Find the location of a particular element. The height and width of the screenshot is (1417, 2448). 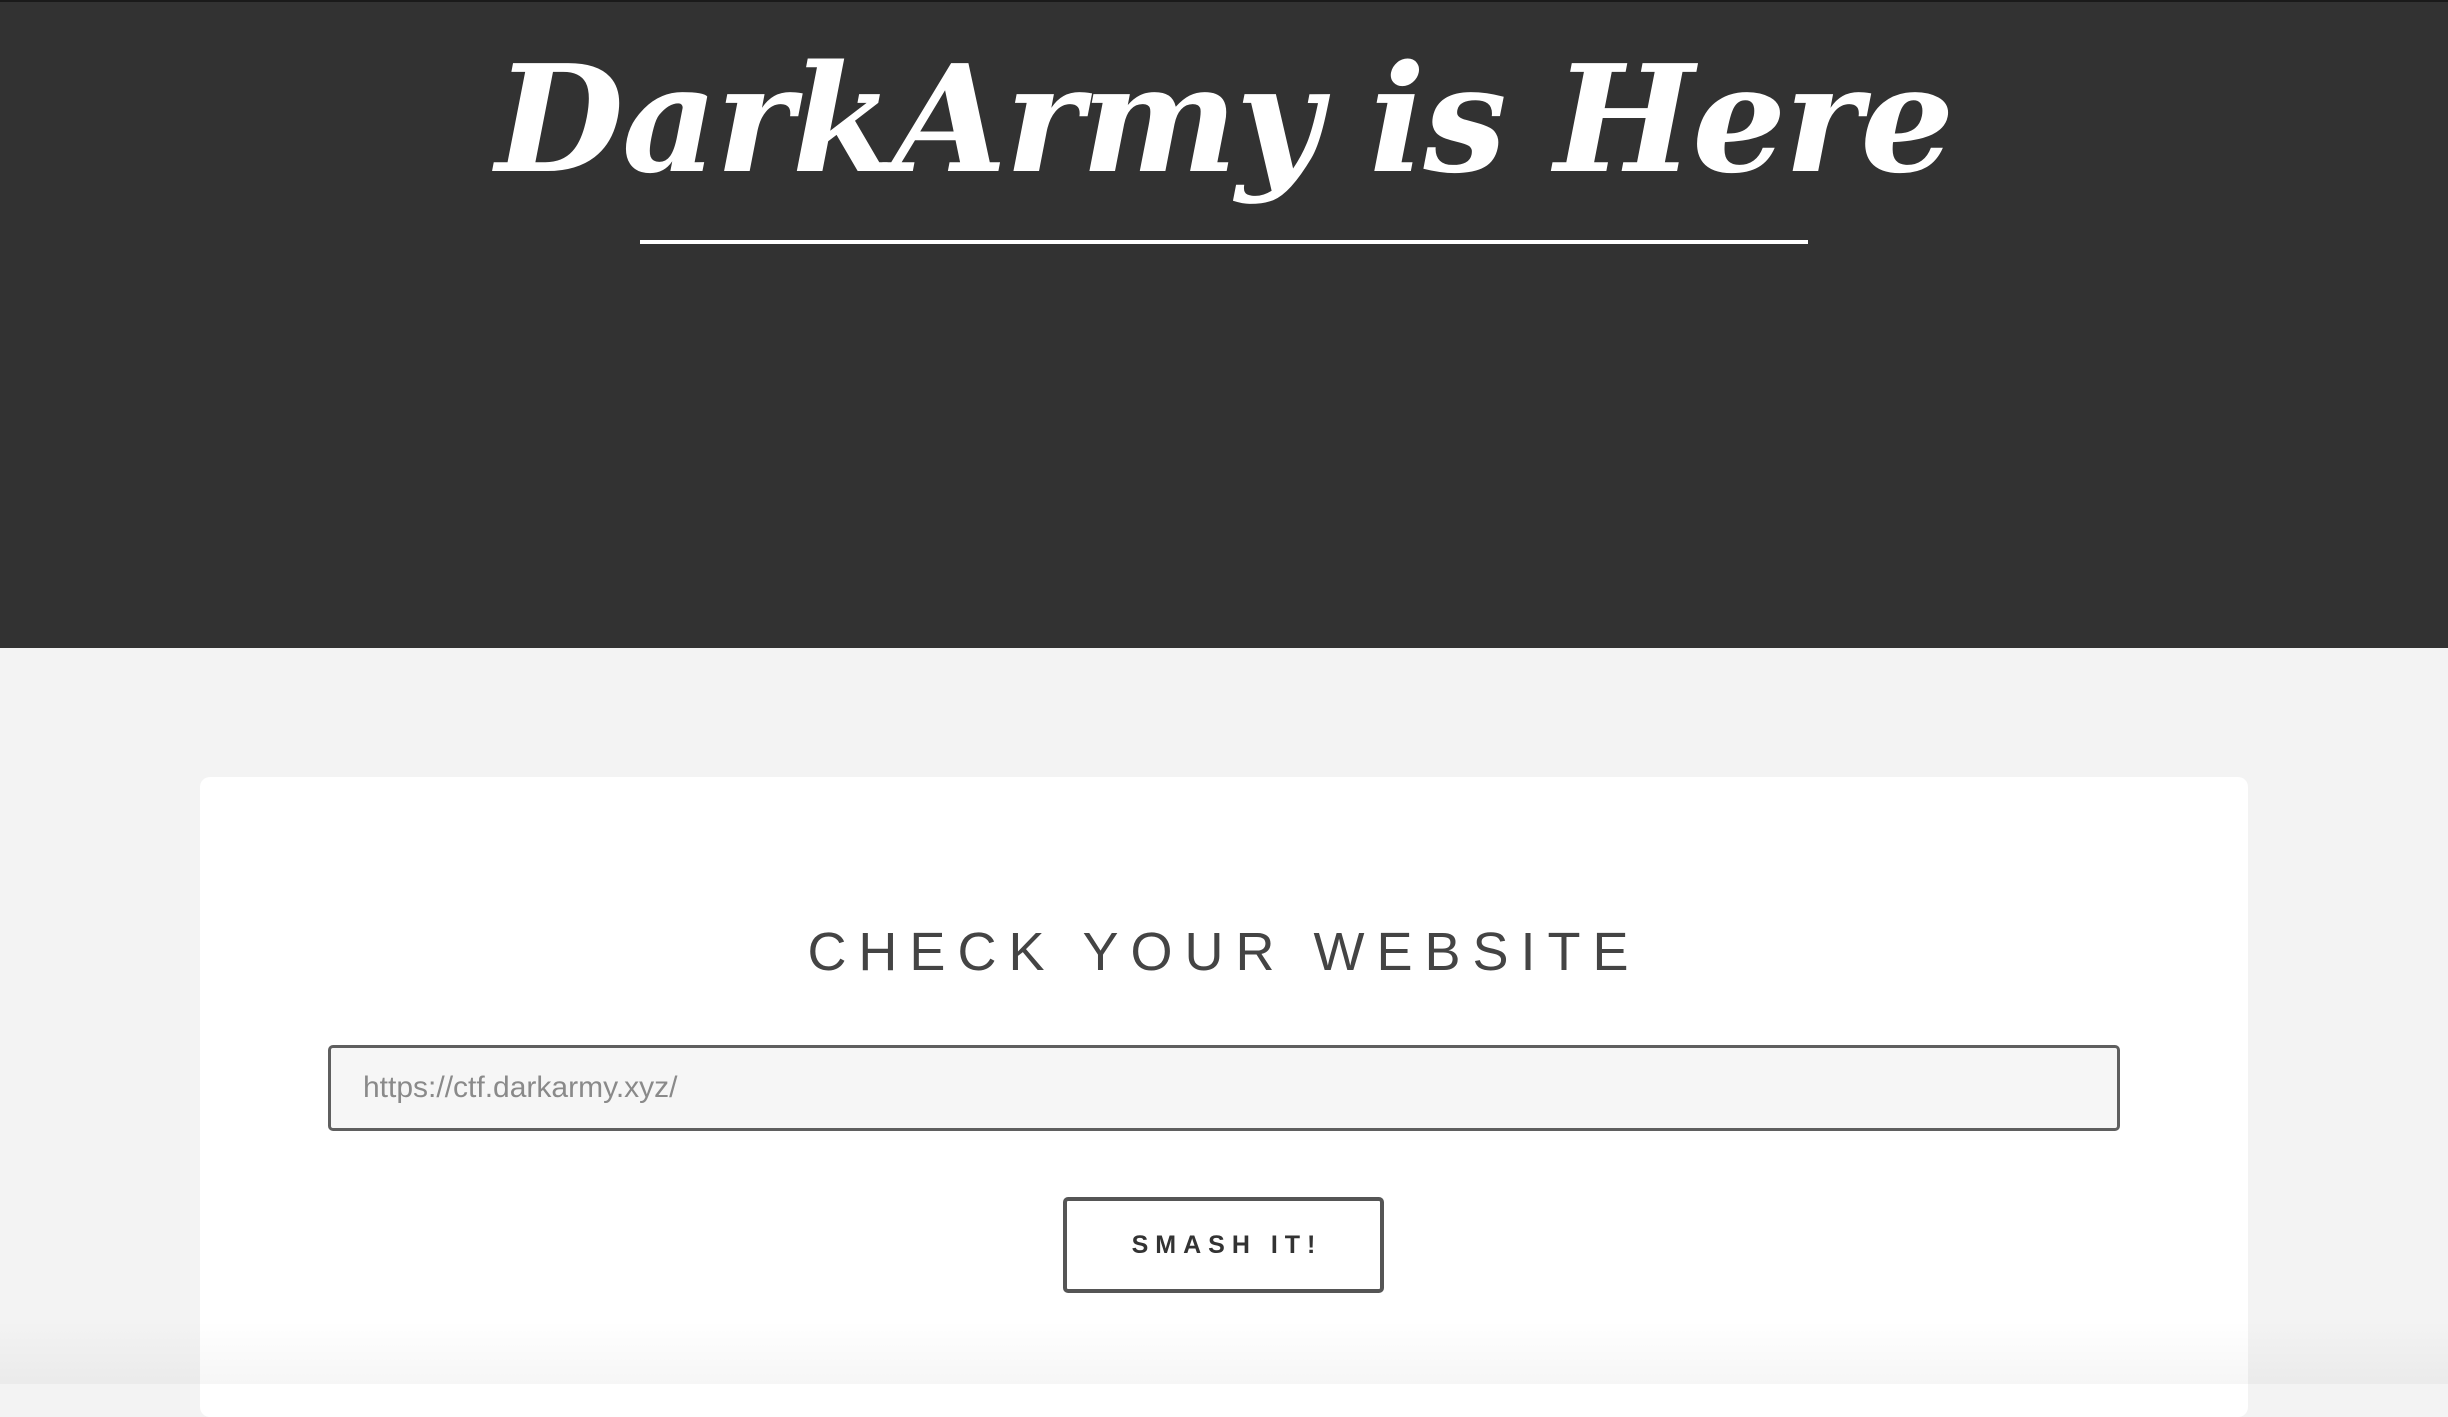

url-input is located at coordinates (1224, 1088).